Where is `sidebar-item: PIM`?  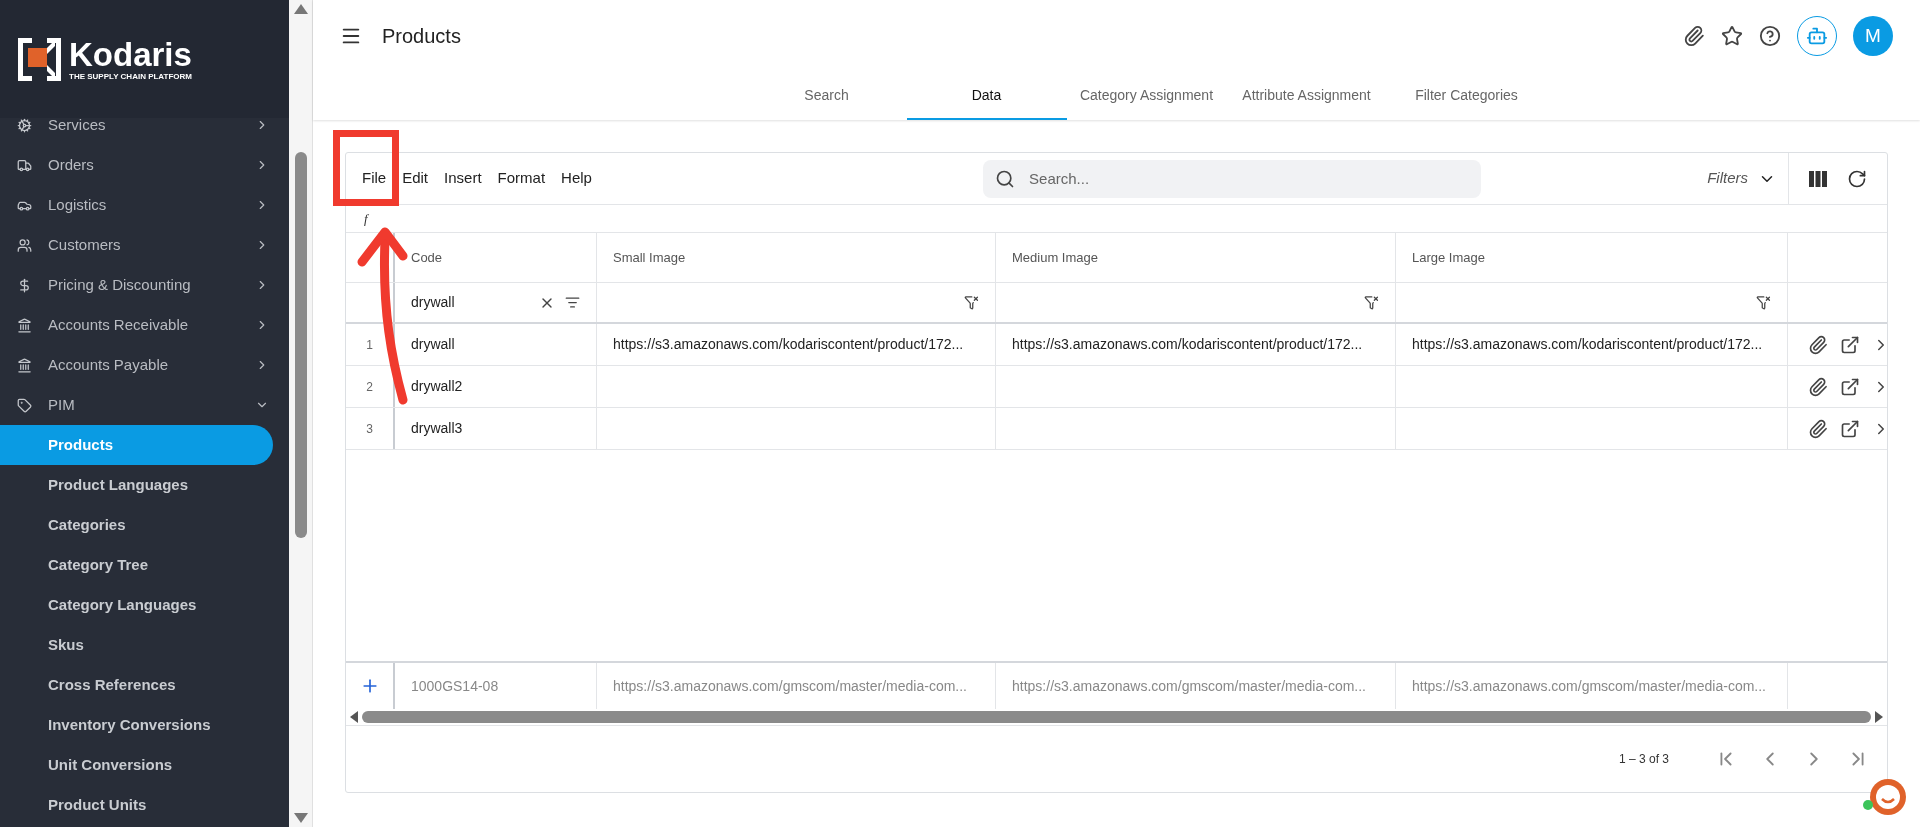
sidebar-item: PIM is located at coordinates (144, 405).